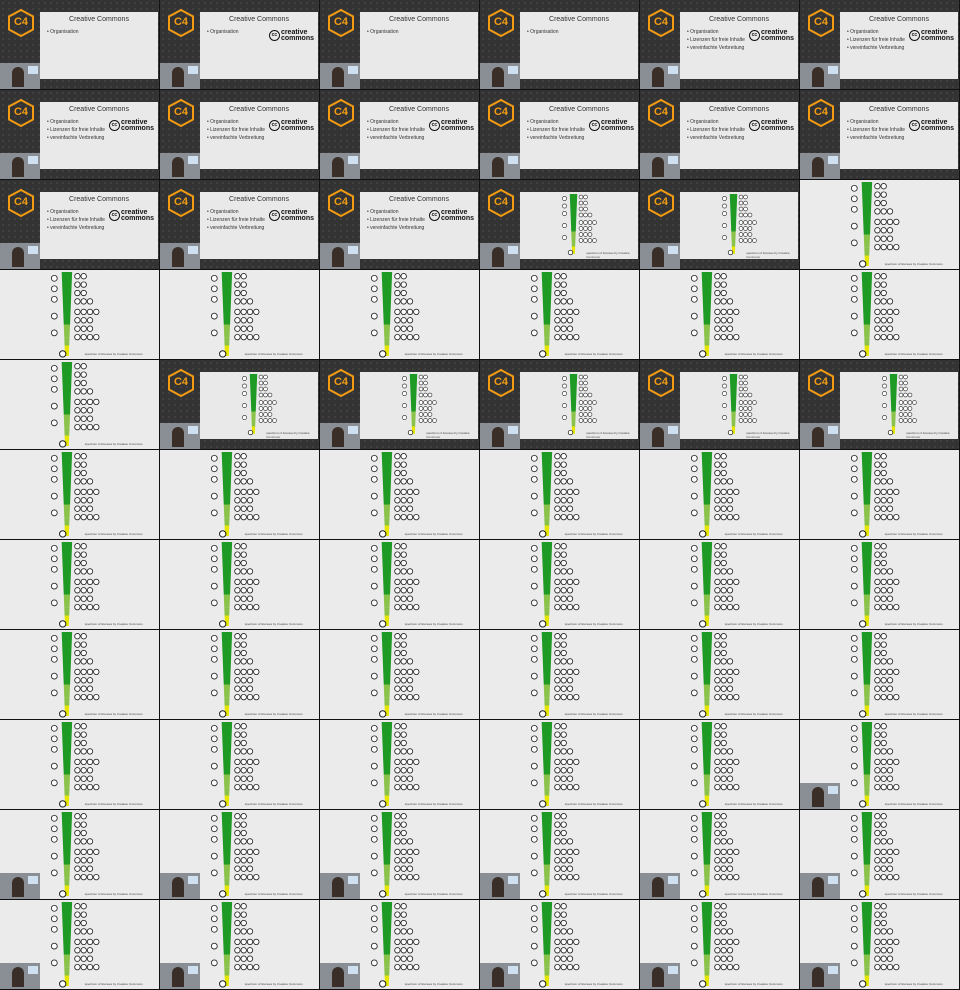  What do you see at coordinates (259, 405) in the screenshot?
I see `slide-area: spectrum of licenses by Creative Commons` at bounding box center [259, 405].